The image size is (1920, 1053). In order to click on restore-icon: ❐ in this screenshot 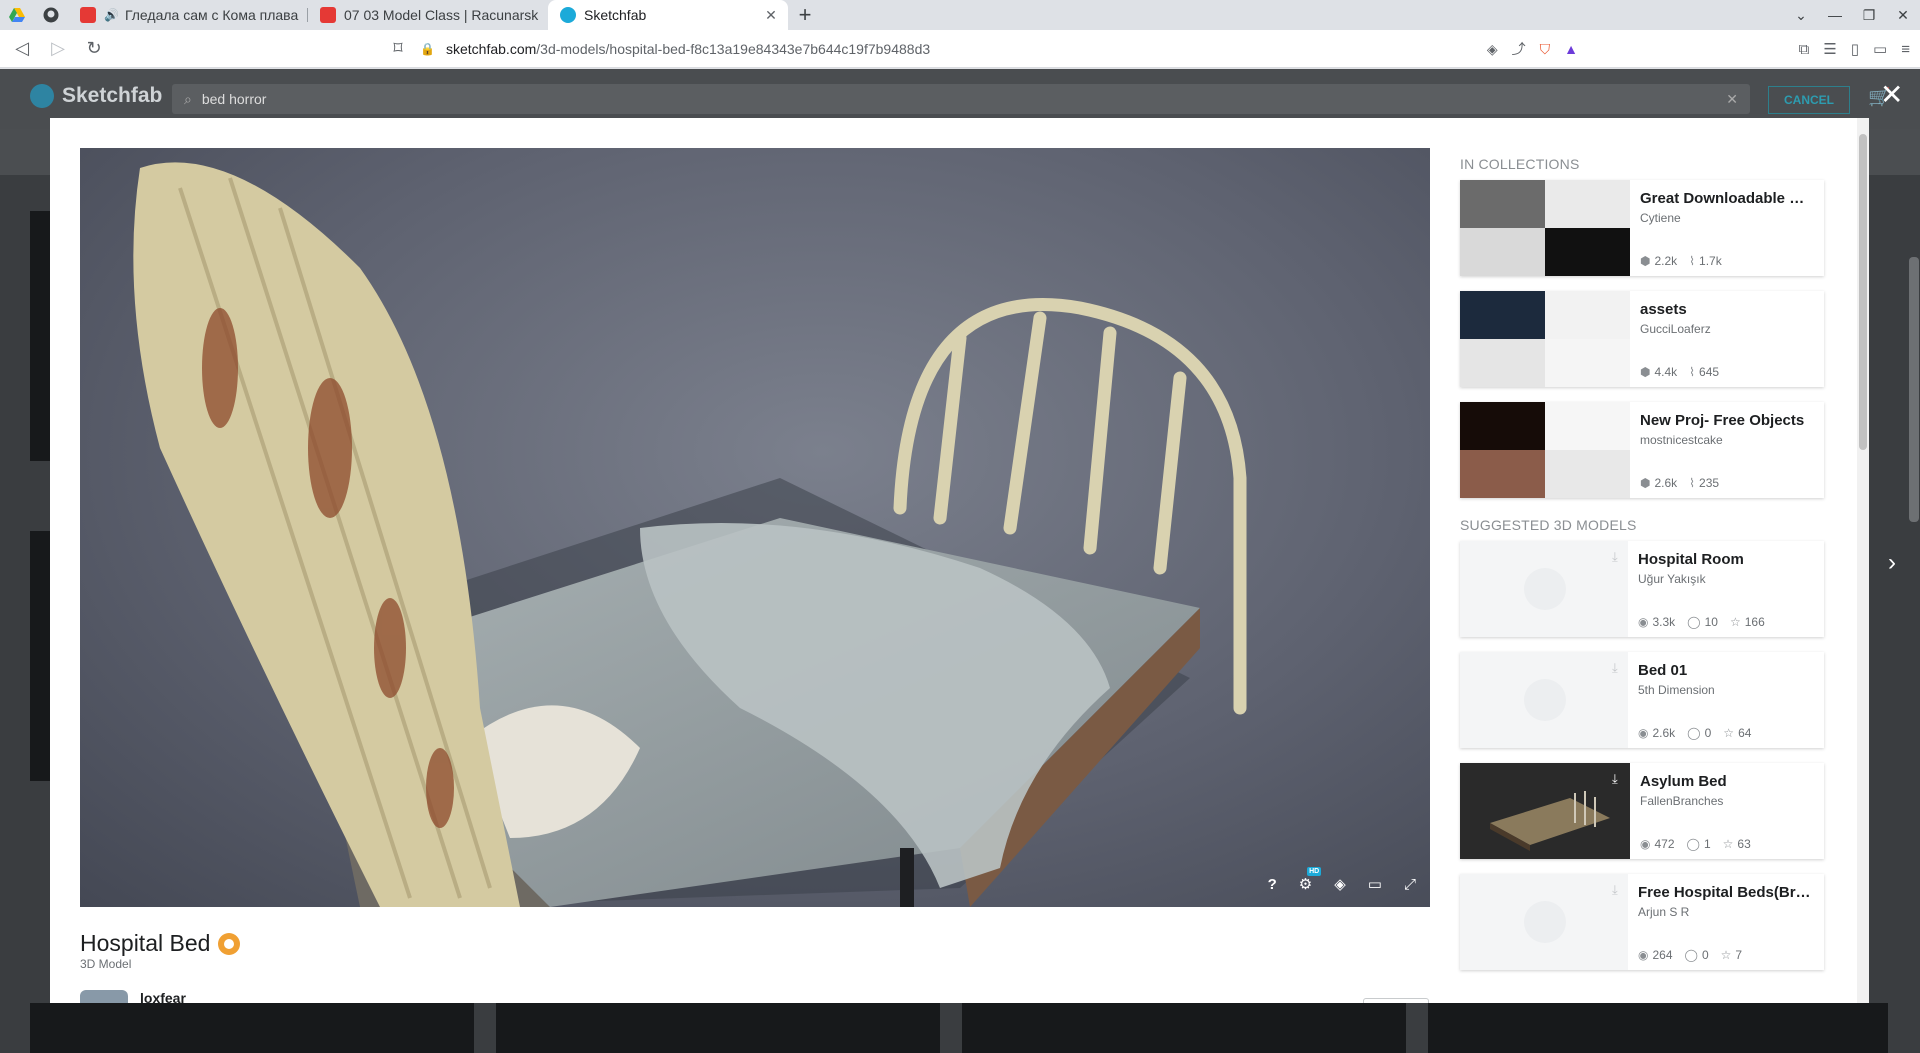, I will do `click(1869, 15)`.